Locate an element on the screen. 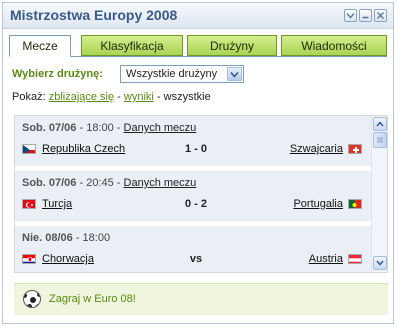 Image resolution: width=397 pixels, height=328 pixels. away-team-name: Portugalia is located at coordinates (318, 204).